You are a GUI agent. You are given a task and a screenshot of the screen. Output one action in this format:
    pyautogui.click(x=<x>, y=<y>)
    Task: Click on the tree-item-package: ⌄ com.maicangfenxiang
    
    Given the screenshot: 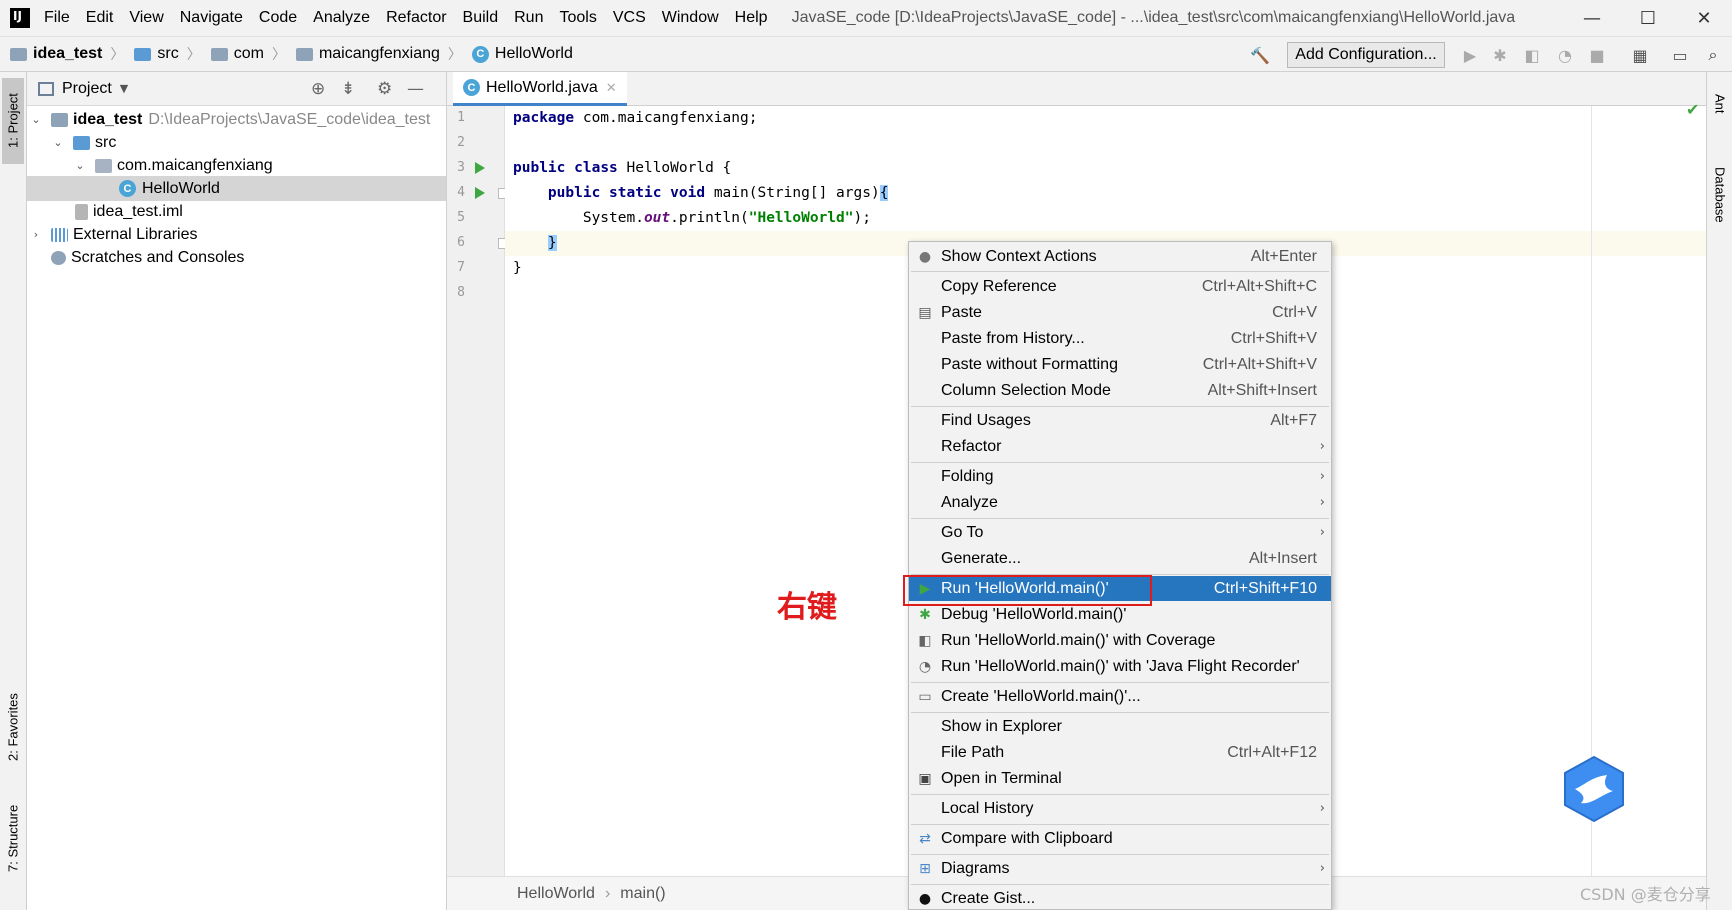 What is the action you would take?
    pyautogui.click(x=236, y=165)
    